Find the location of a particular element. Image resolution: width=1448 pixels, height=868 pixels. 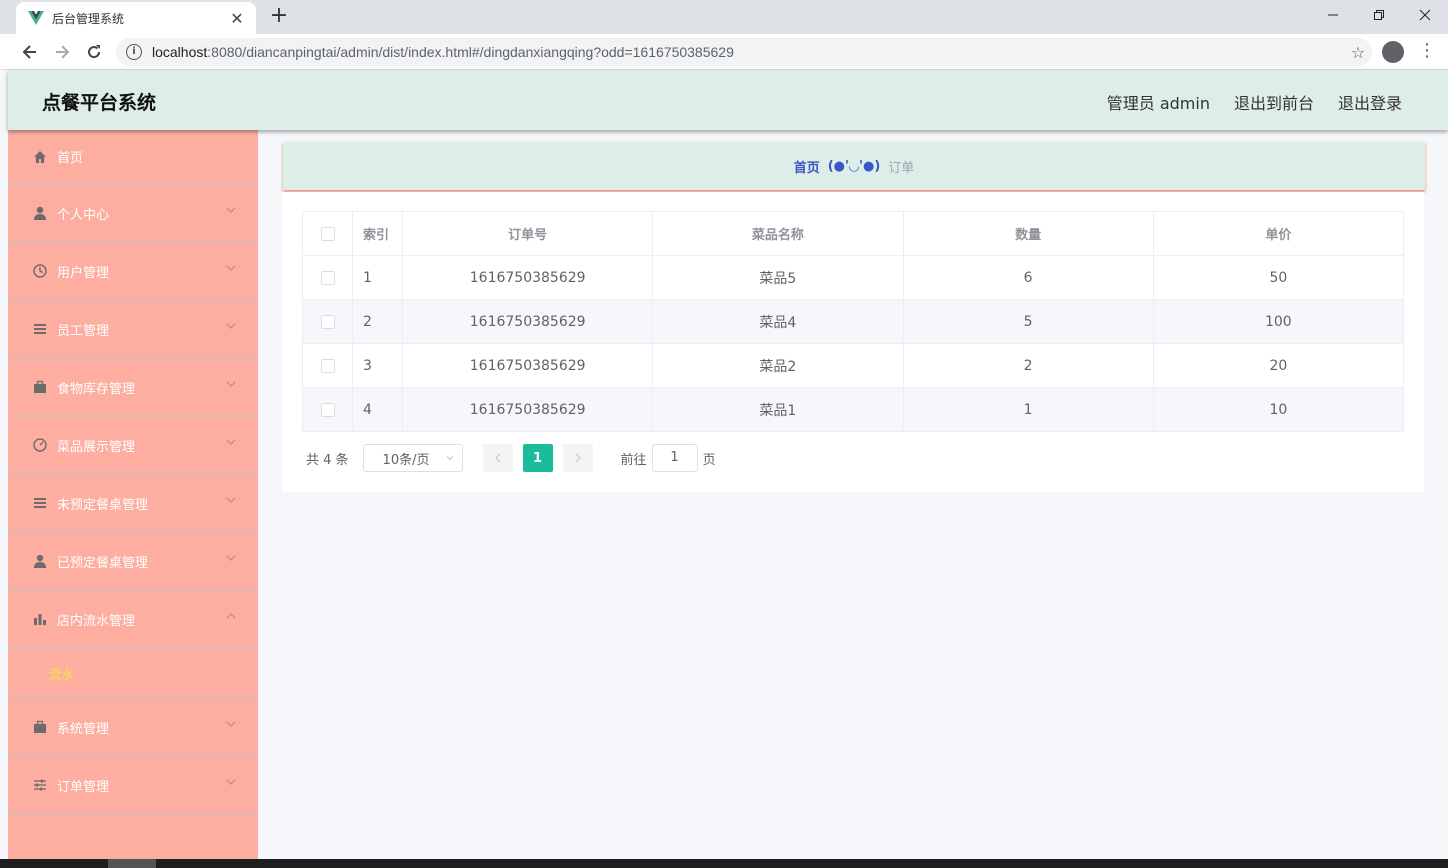

sidebar-item-label: 未预定餐桌管理 is located at coordinates (103, 505).